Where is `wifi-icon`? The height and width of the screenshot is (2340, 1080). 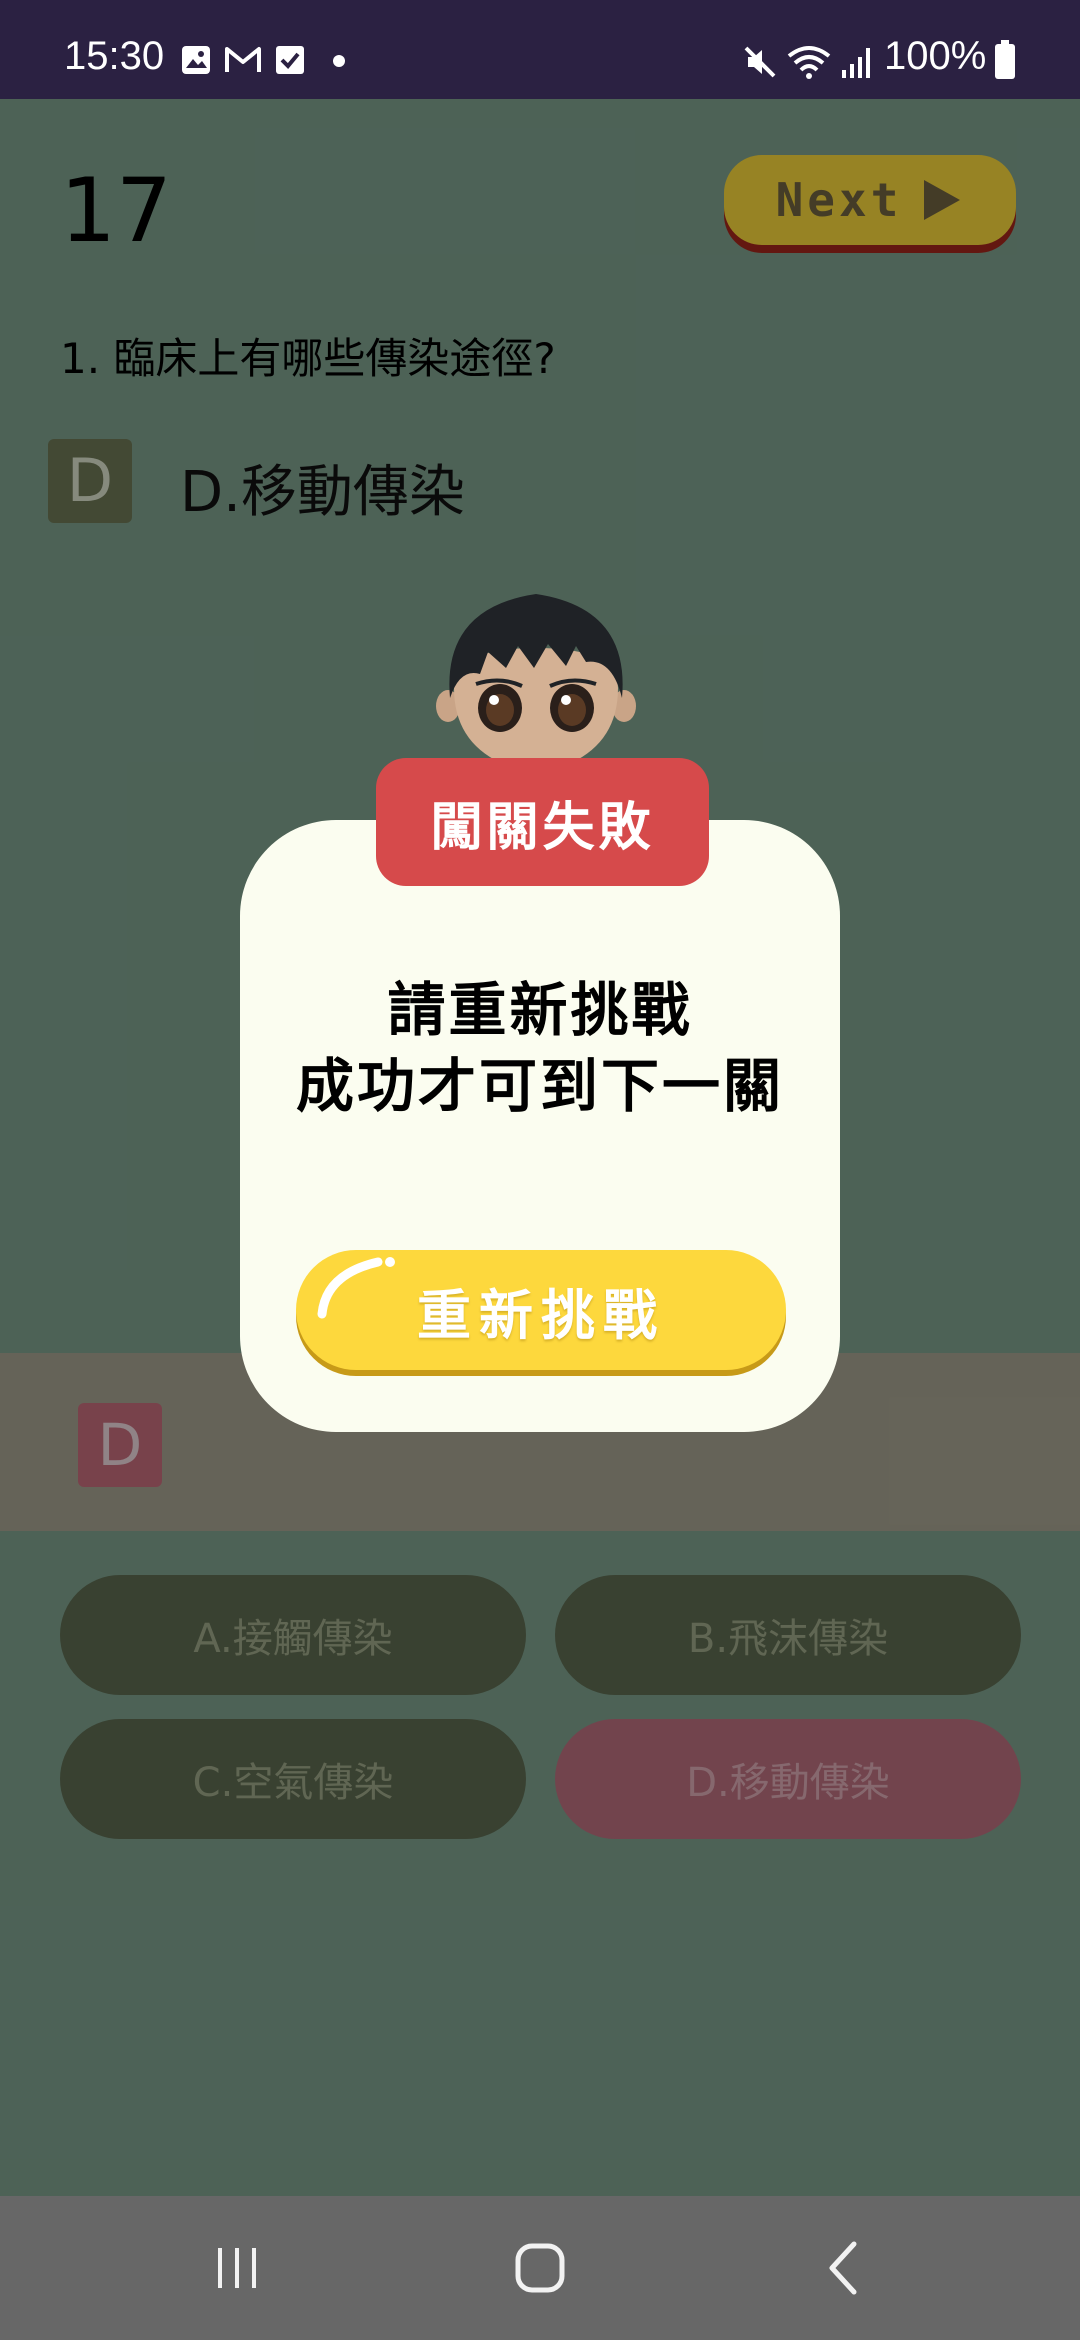 wifi-icon is located at coordinates (809, 62).